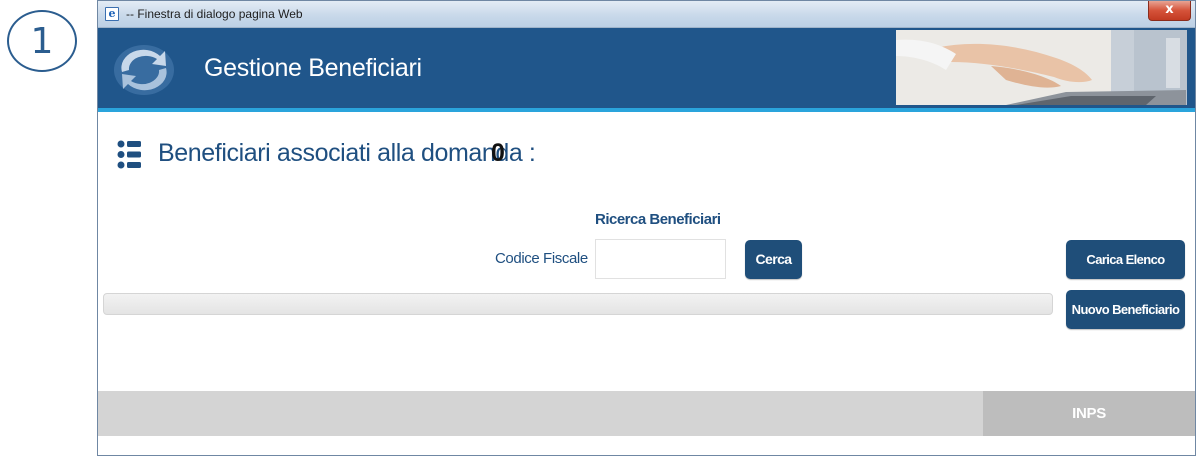  Describe the element at coordinates (1041, 67) in the screenshot. I see `header-photo-typing-hands` at that location.